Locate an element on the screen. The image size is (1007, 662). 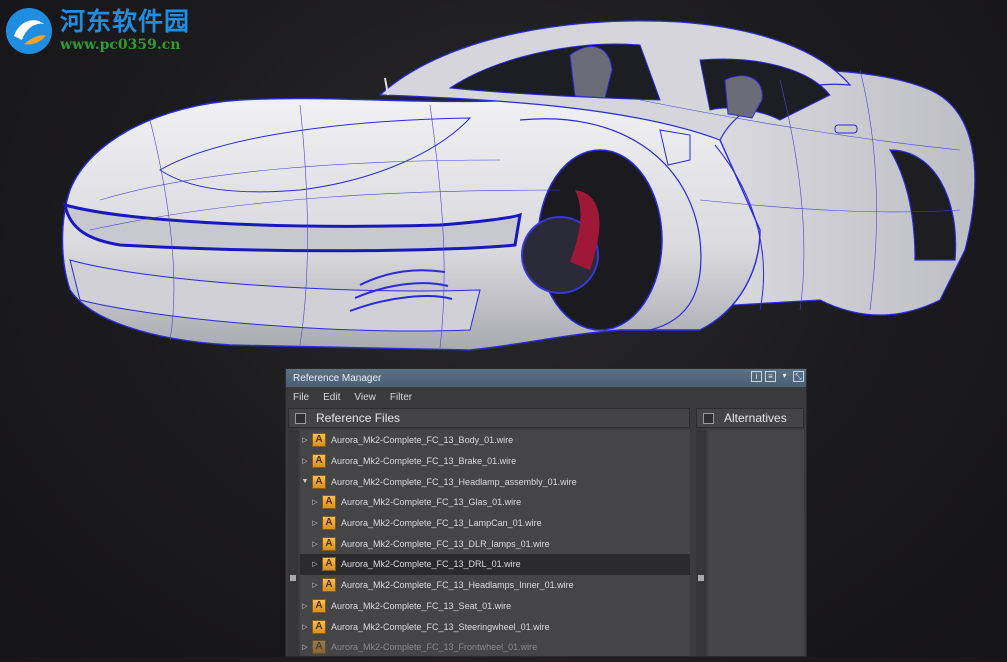
file-row: ▷ A Aurora_Mk2-Complete_FC_13_Glas_01.wire is located at coordinates (495, 502).